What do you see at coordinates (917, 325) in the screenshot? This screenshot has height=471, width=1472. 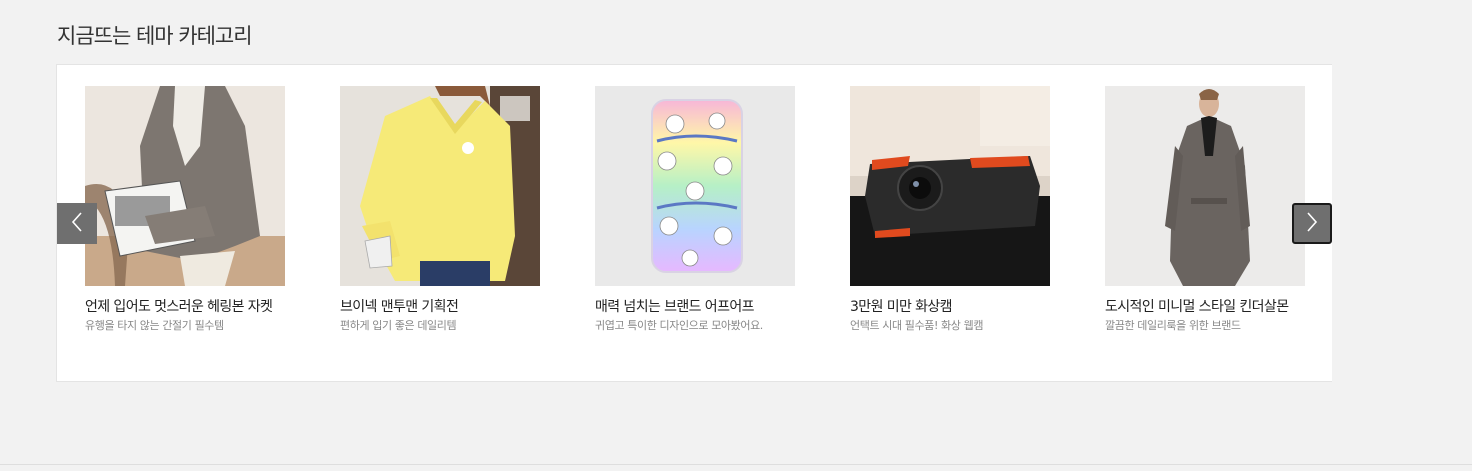 I see `card-subtitle: 언택트 시대 필수품! 화상 웹캠` at bounding box center [917, 325].